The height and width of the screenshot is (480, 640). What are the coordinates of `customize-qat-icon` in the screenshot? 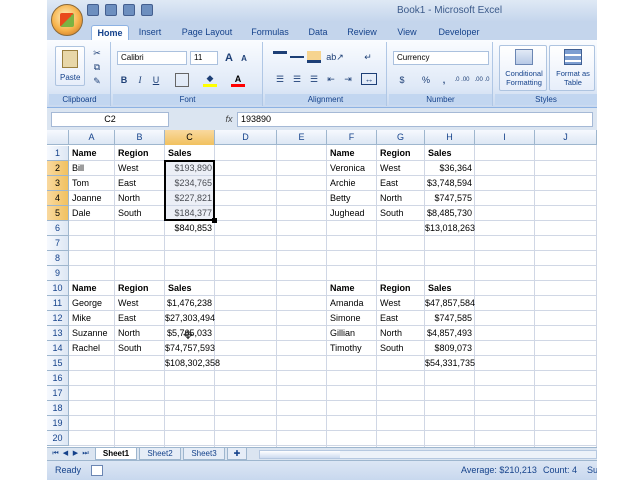 It's located at (147, 10).